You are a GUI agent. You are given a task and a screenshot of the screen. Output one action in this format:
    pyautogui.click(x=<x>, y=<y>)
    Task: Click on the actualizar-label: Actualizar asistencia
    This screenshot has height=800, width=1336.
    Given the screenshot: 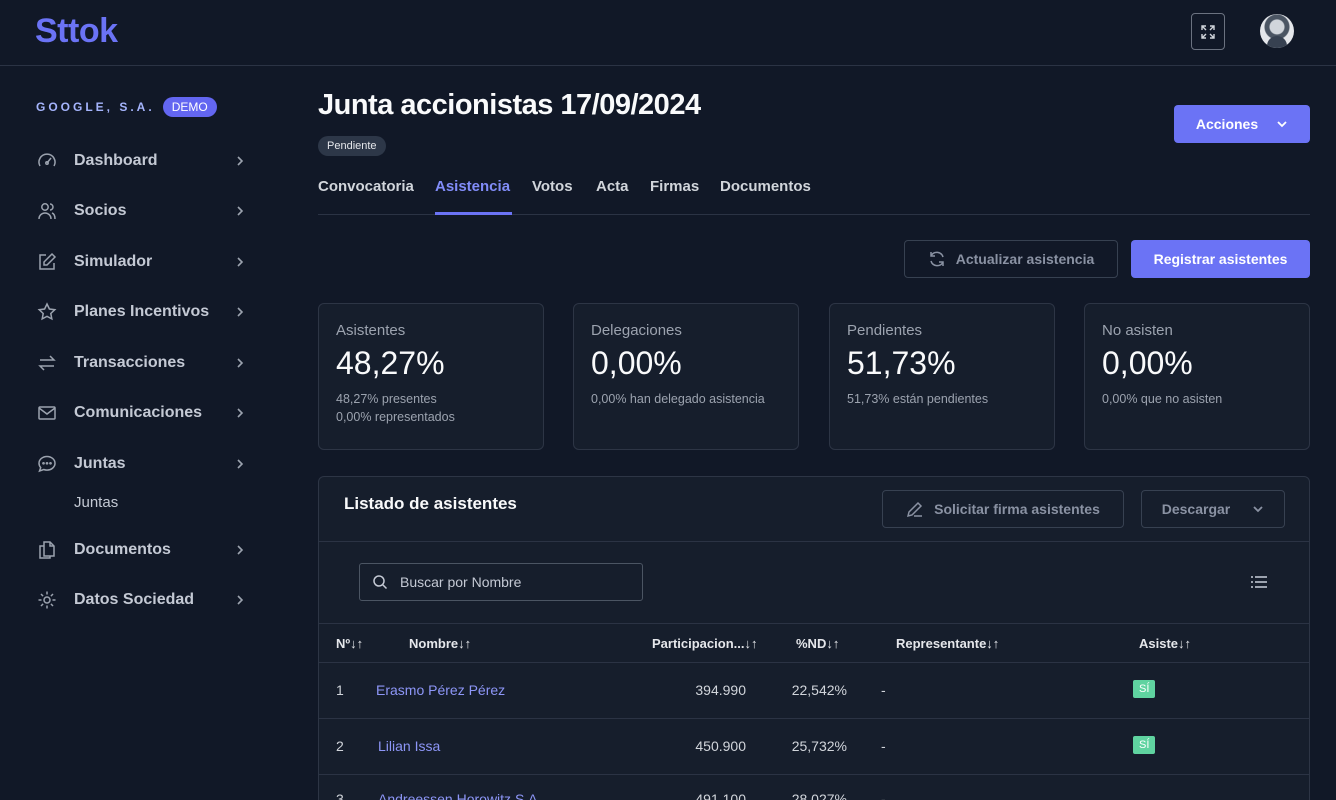 What is the action you would take?
    pyautogui.click(x=1025, y=259)
    